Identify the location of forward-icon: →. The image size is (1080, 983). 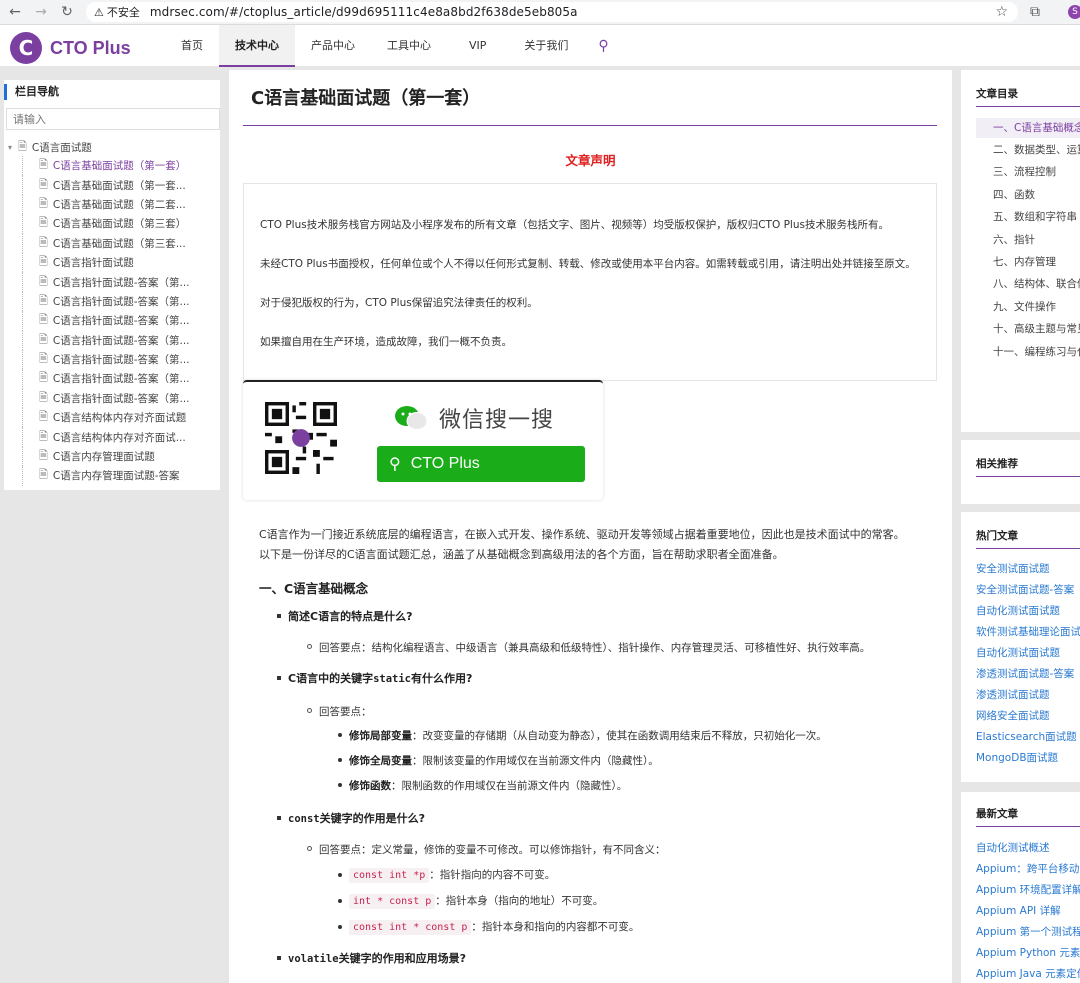
(41, 12).